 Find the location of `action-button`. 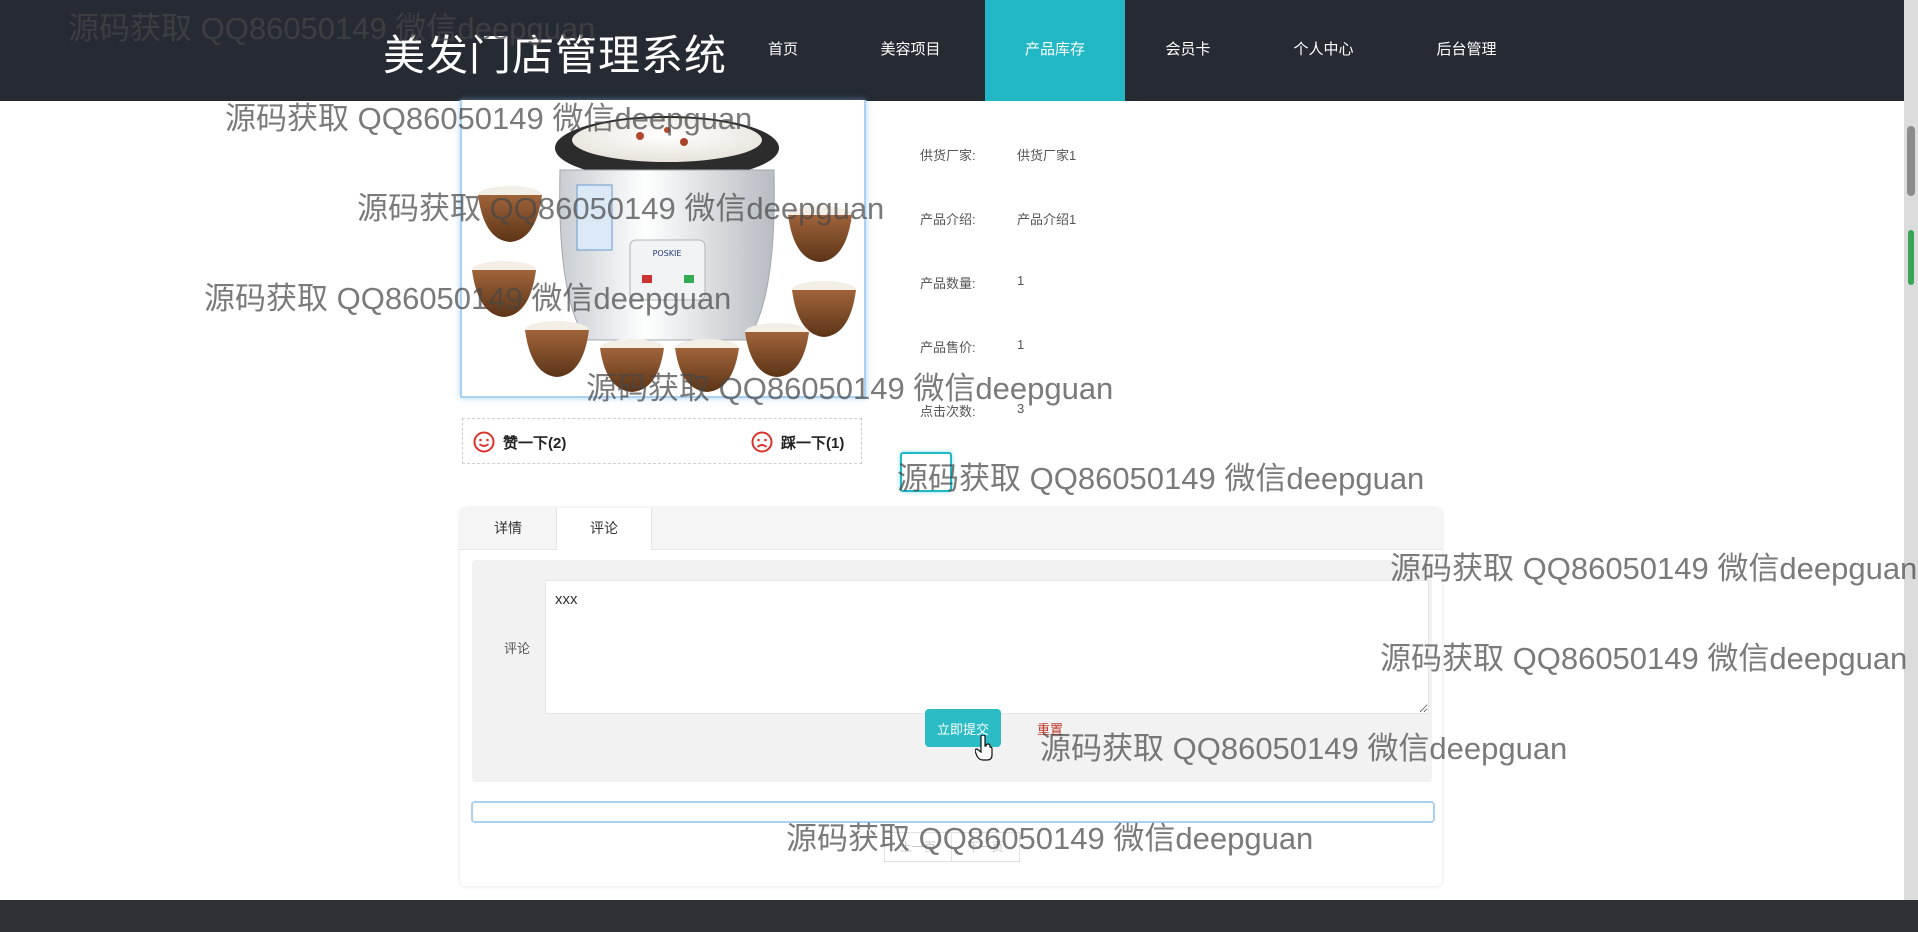

action-button is located at coordinates (926, 472).